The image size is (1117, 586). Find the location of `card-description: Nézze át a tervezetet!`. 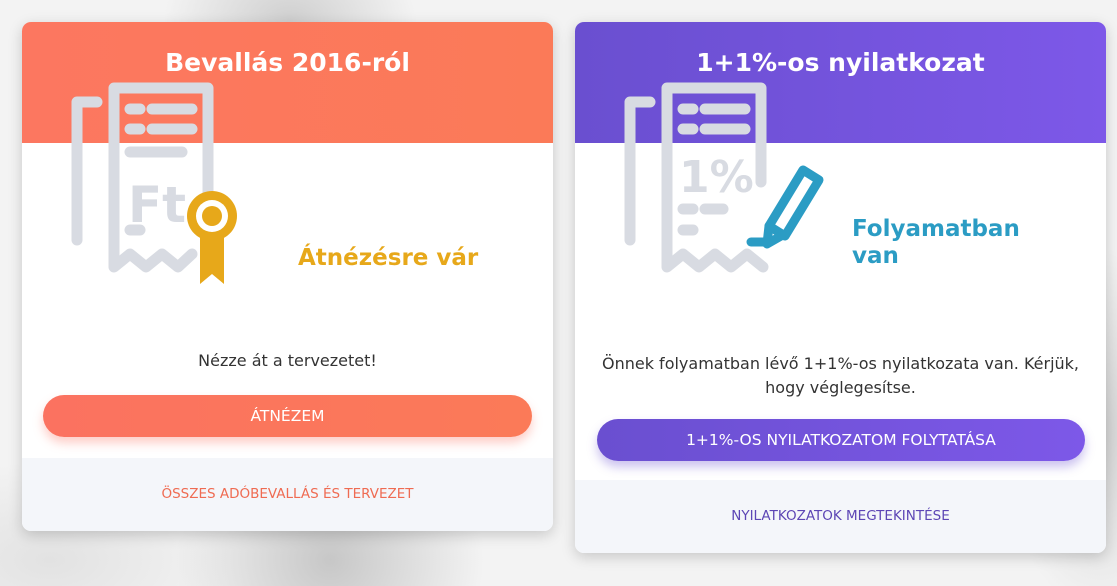

card-description: Nézze át a tervezetet! is located at coordinates (287, 360).